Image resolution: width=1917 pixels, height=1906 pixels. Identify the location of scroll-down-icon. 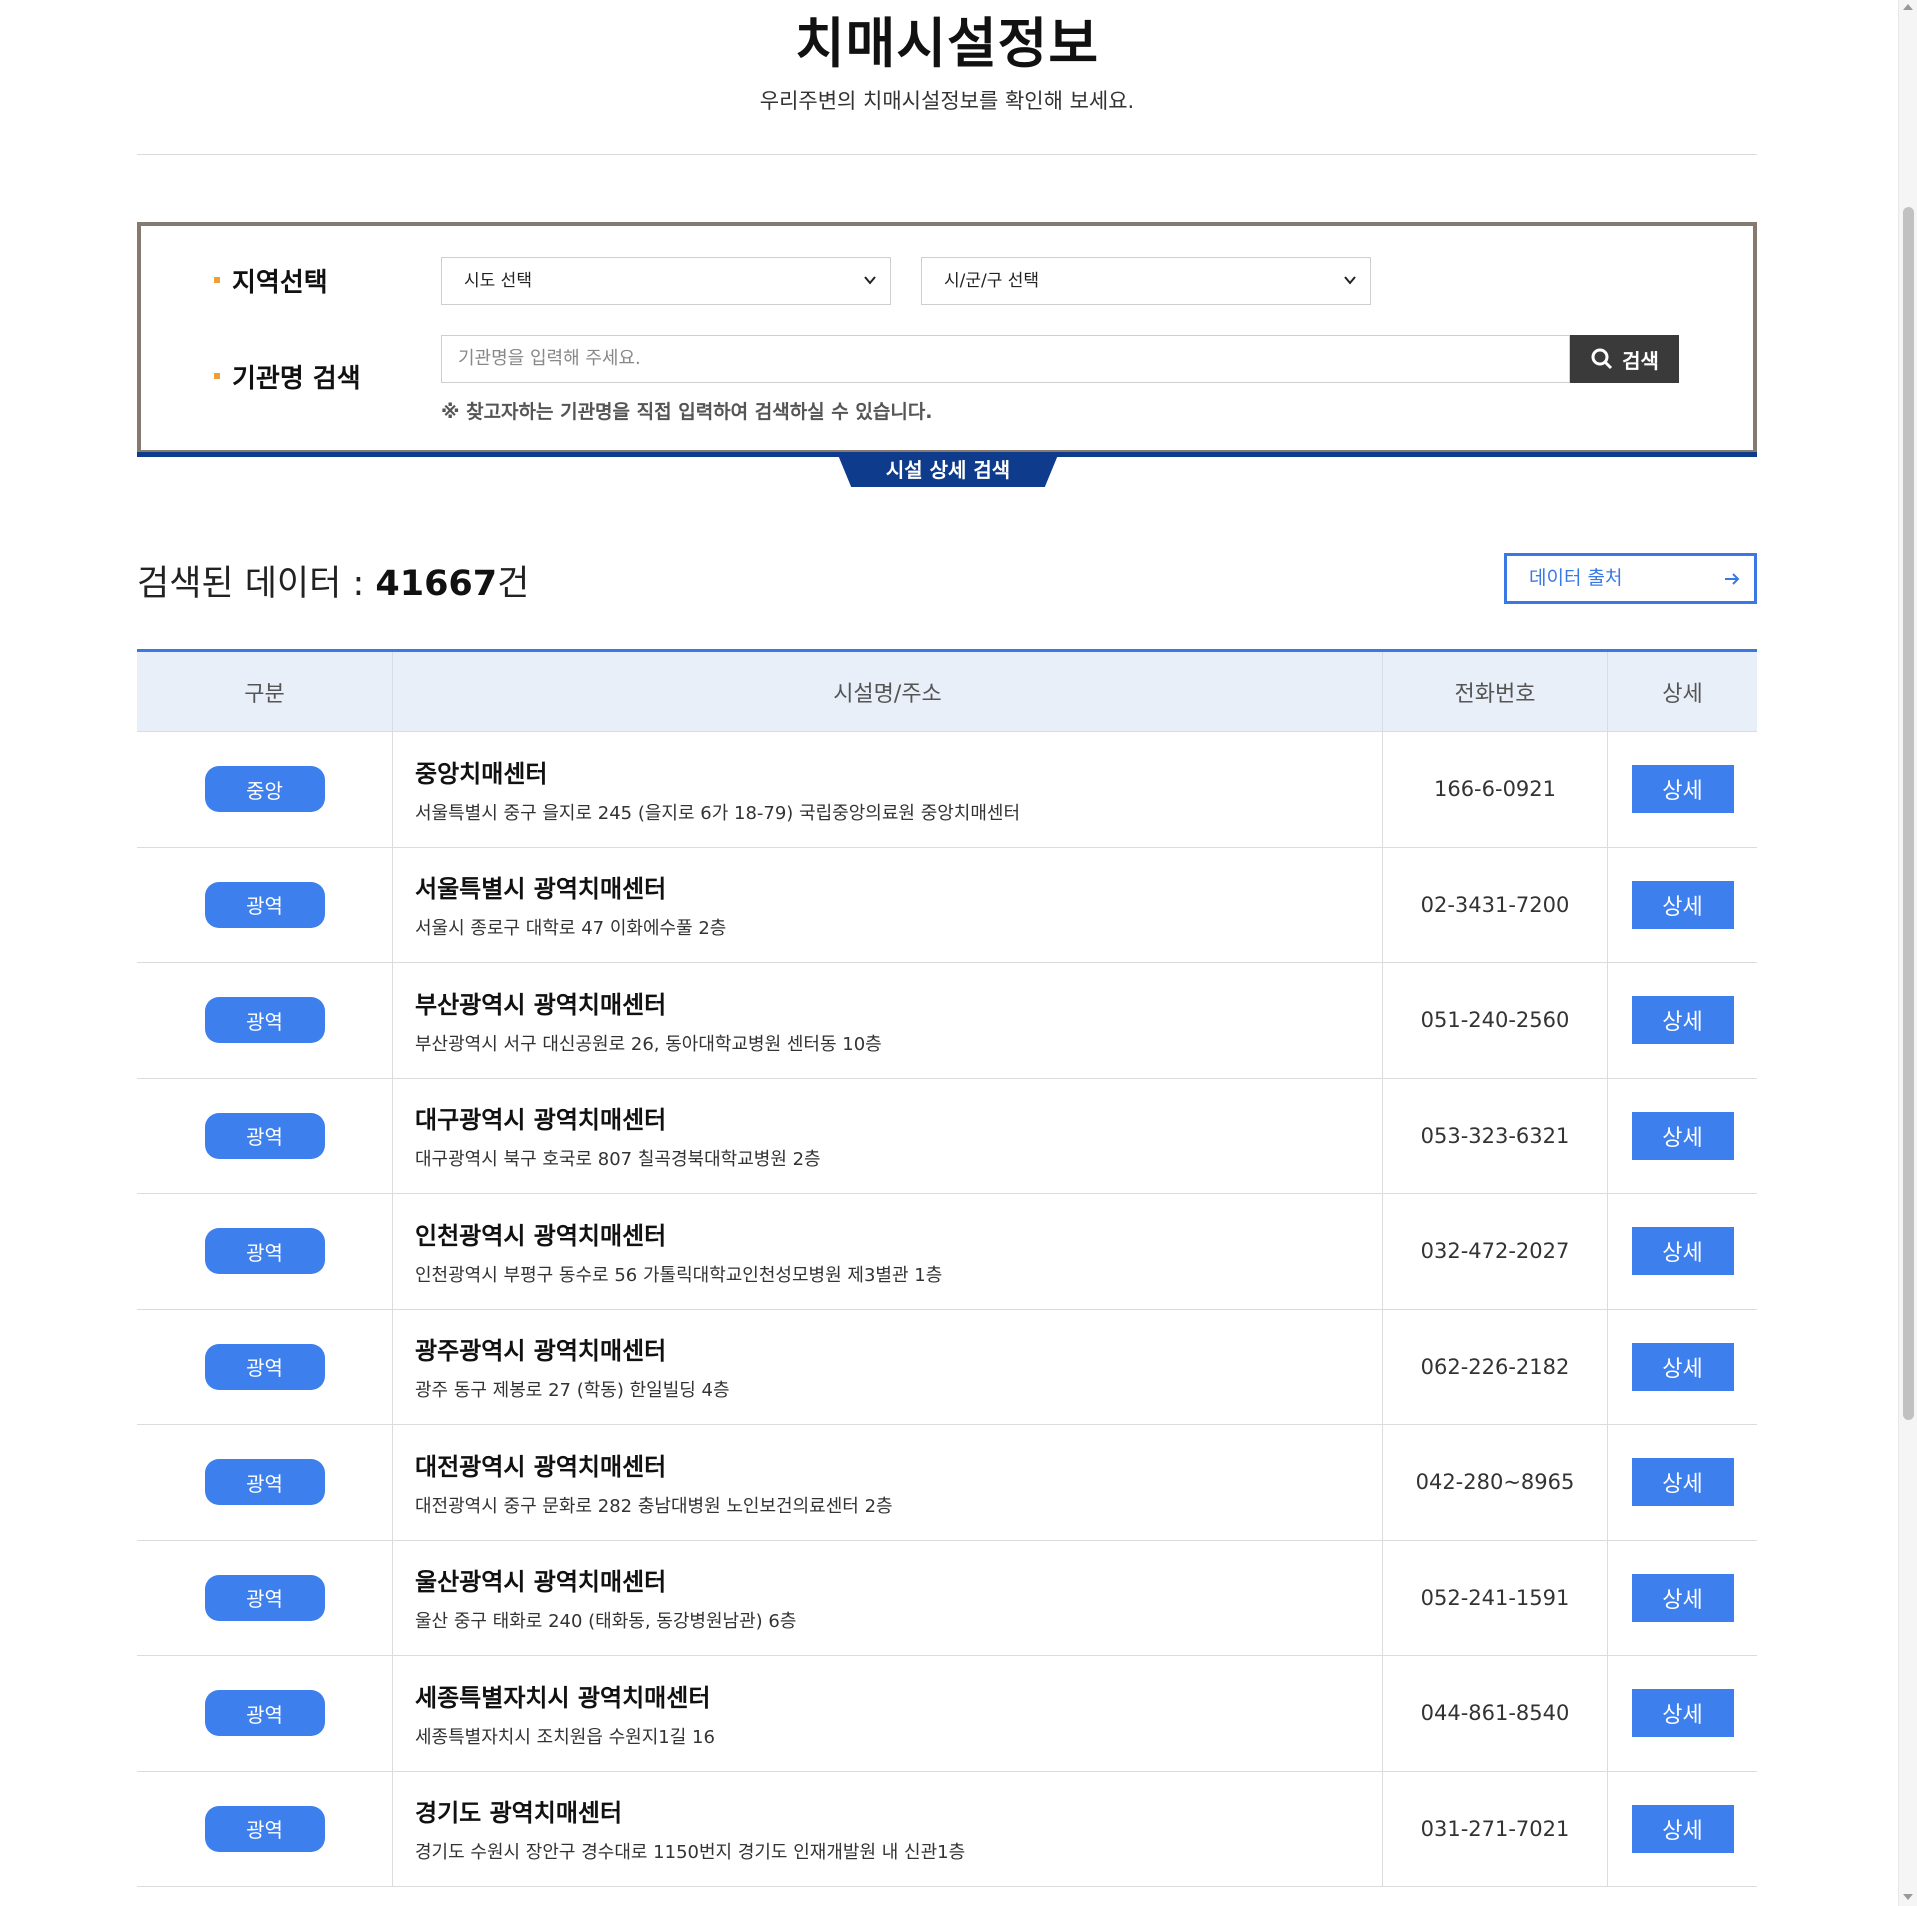
(1908, 1897).